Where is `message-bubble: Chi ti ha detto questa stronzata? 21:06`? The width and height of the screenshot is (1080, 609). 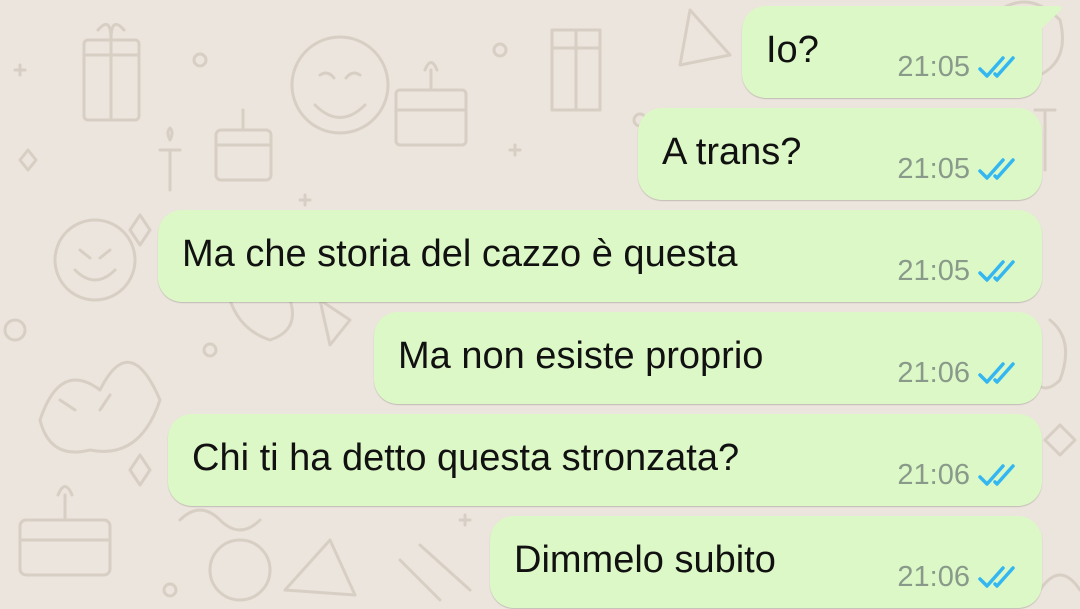
message-bubble: Chi ti ha detto questa stronzata? 21:06 is located at coordinates (605, 460).